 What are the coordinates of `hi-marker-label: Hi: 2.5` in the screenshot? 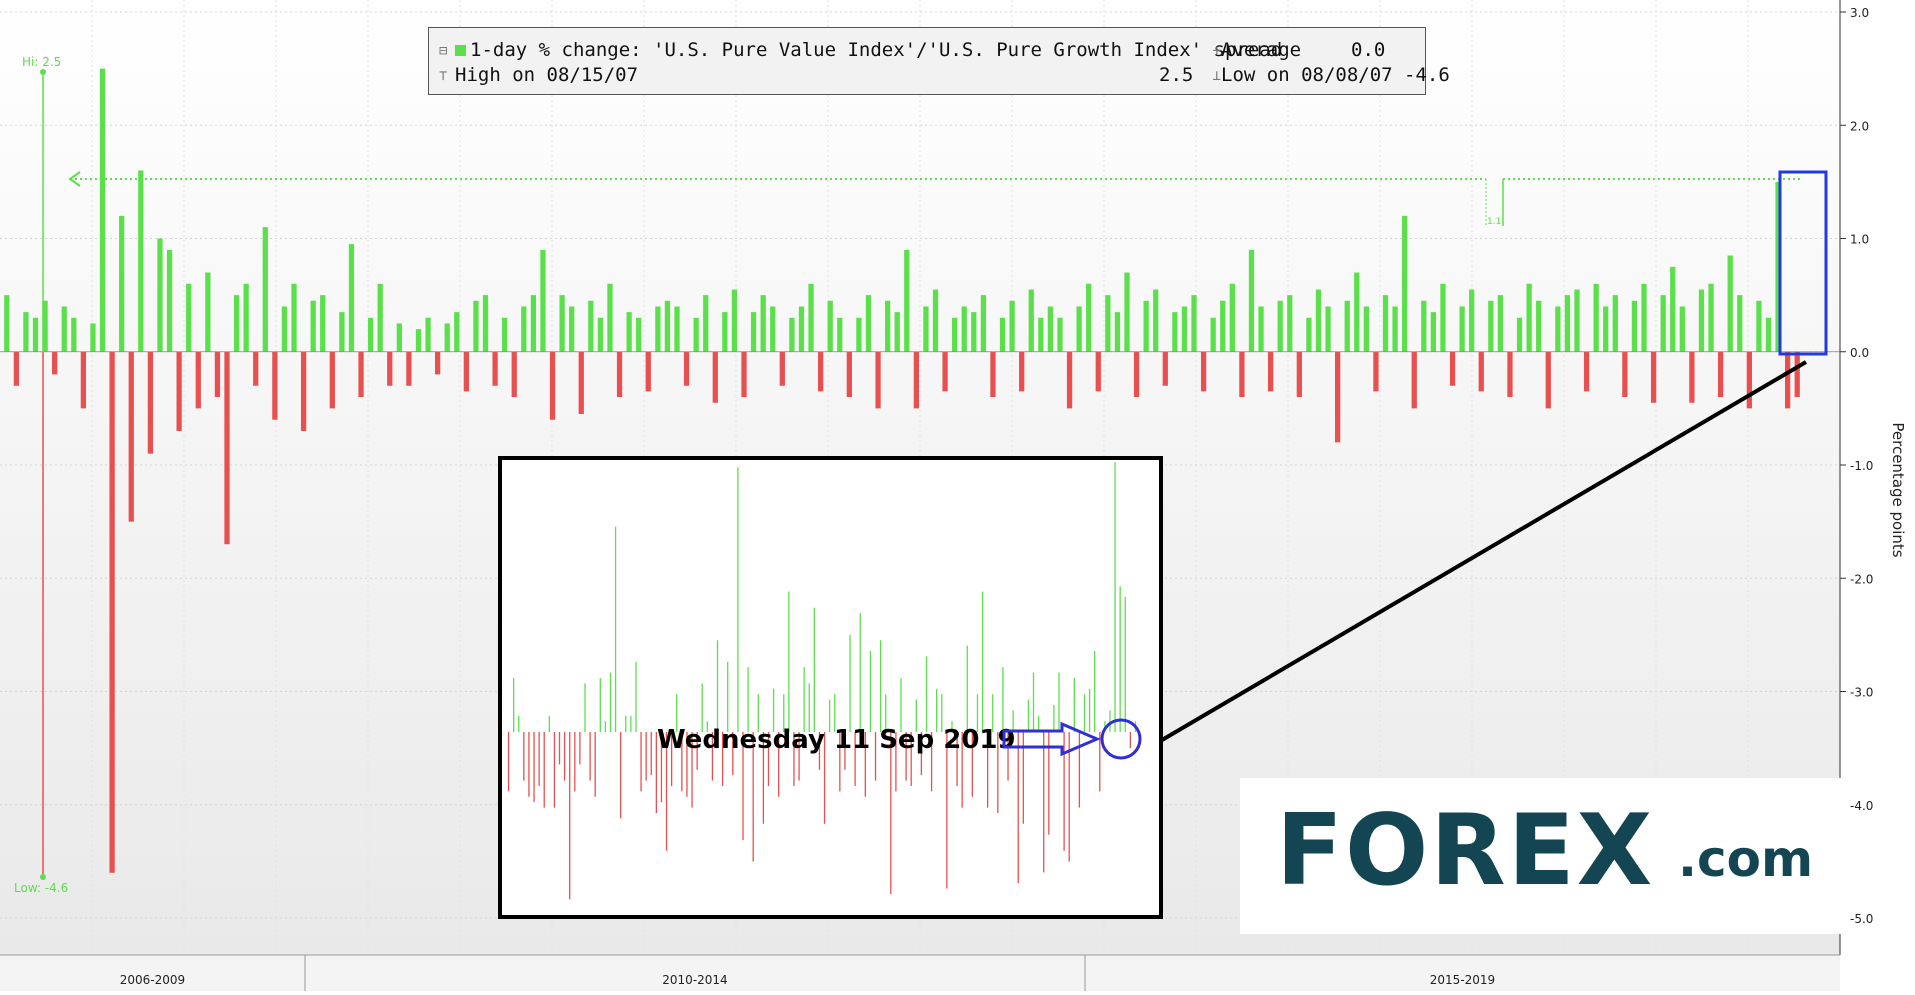 It's located at (41, 62).